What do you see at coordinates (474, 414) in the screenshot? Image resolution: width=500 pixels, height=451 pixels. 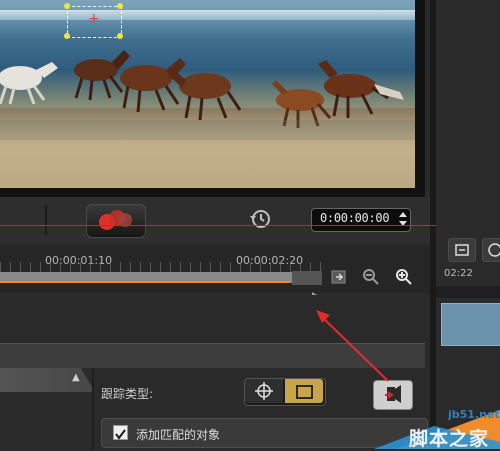 I see `watermark-site: jb51.net` at bounding box center [474, 414].